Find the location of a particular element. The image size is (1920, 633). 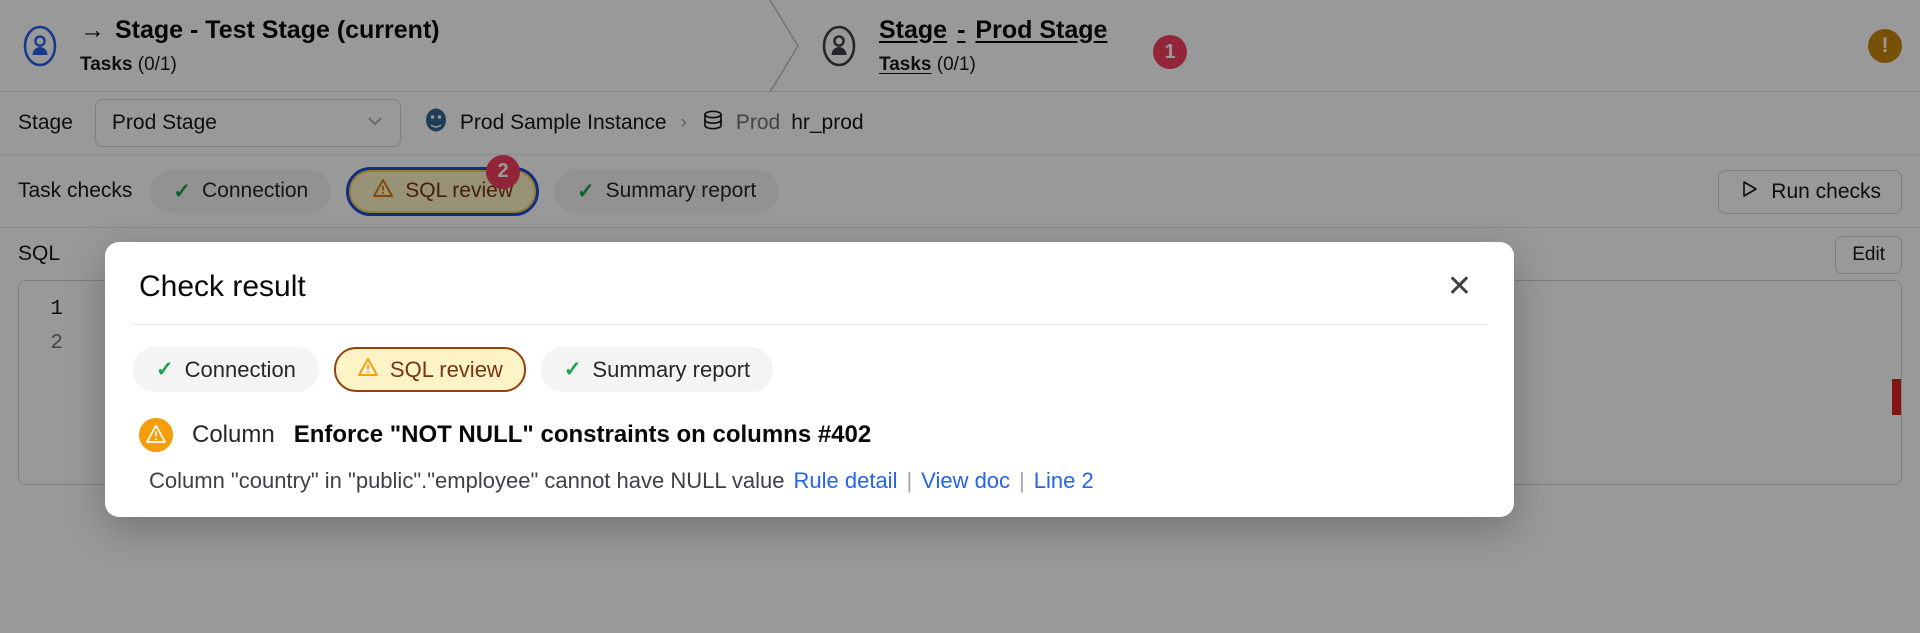

warning-triangle-icon is located at coordinates (368, 370).